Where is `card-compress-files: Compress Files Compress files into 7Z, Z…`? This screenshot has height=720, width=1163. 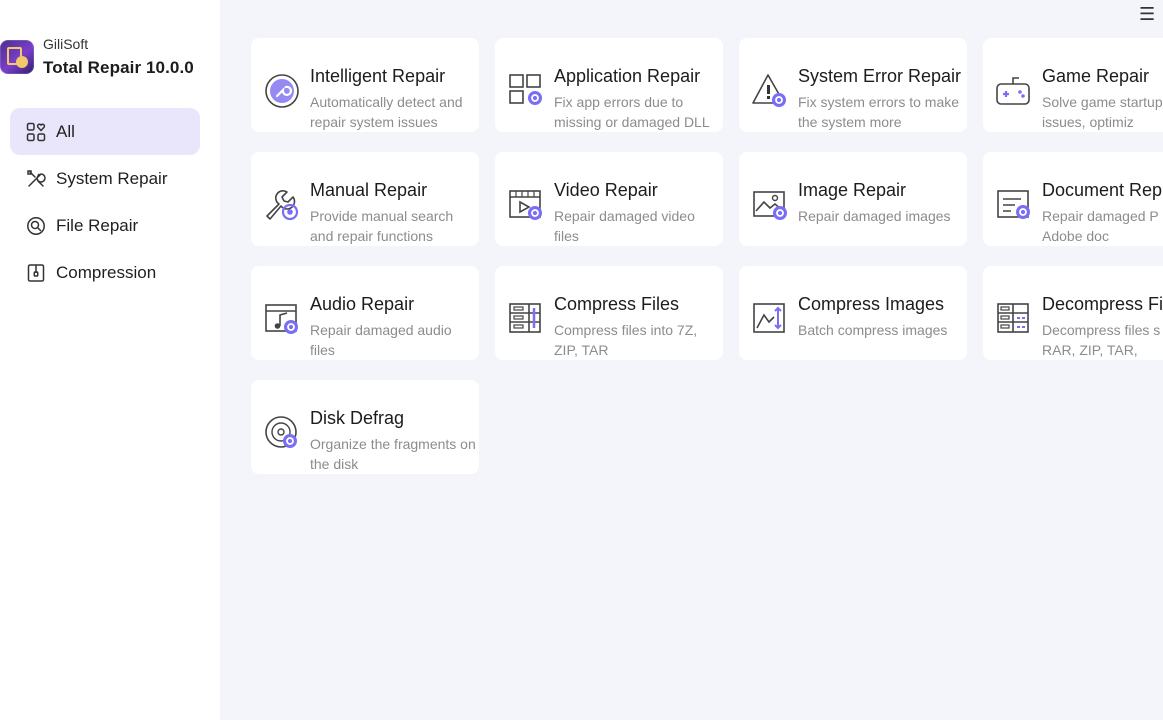 card-compress-files: Compress Files Compress files into 7Z, Z… is located at coordinates (609, 313).